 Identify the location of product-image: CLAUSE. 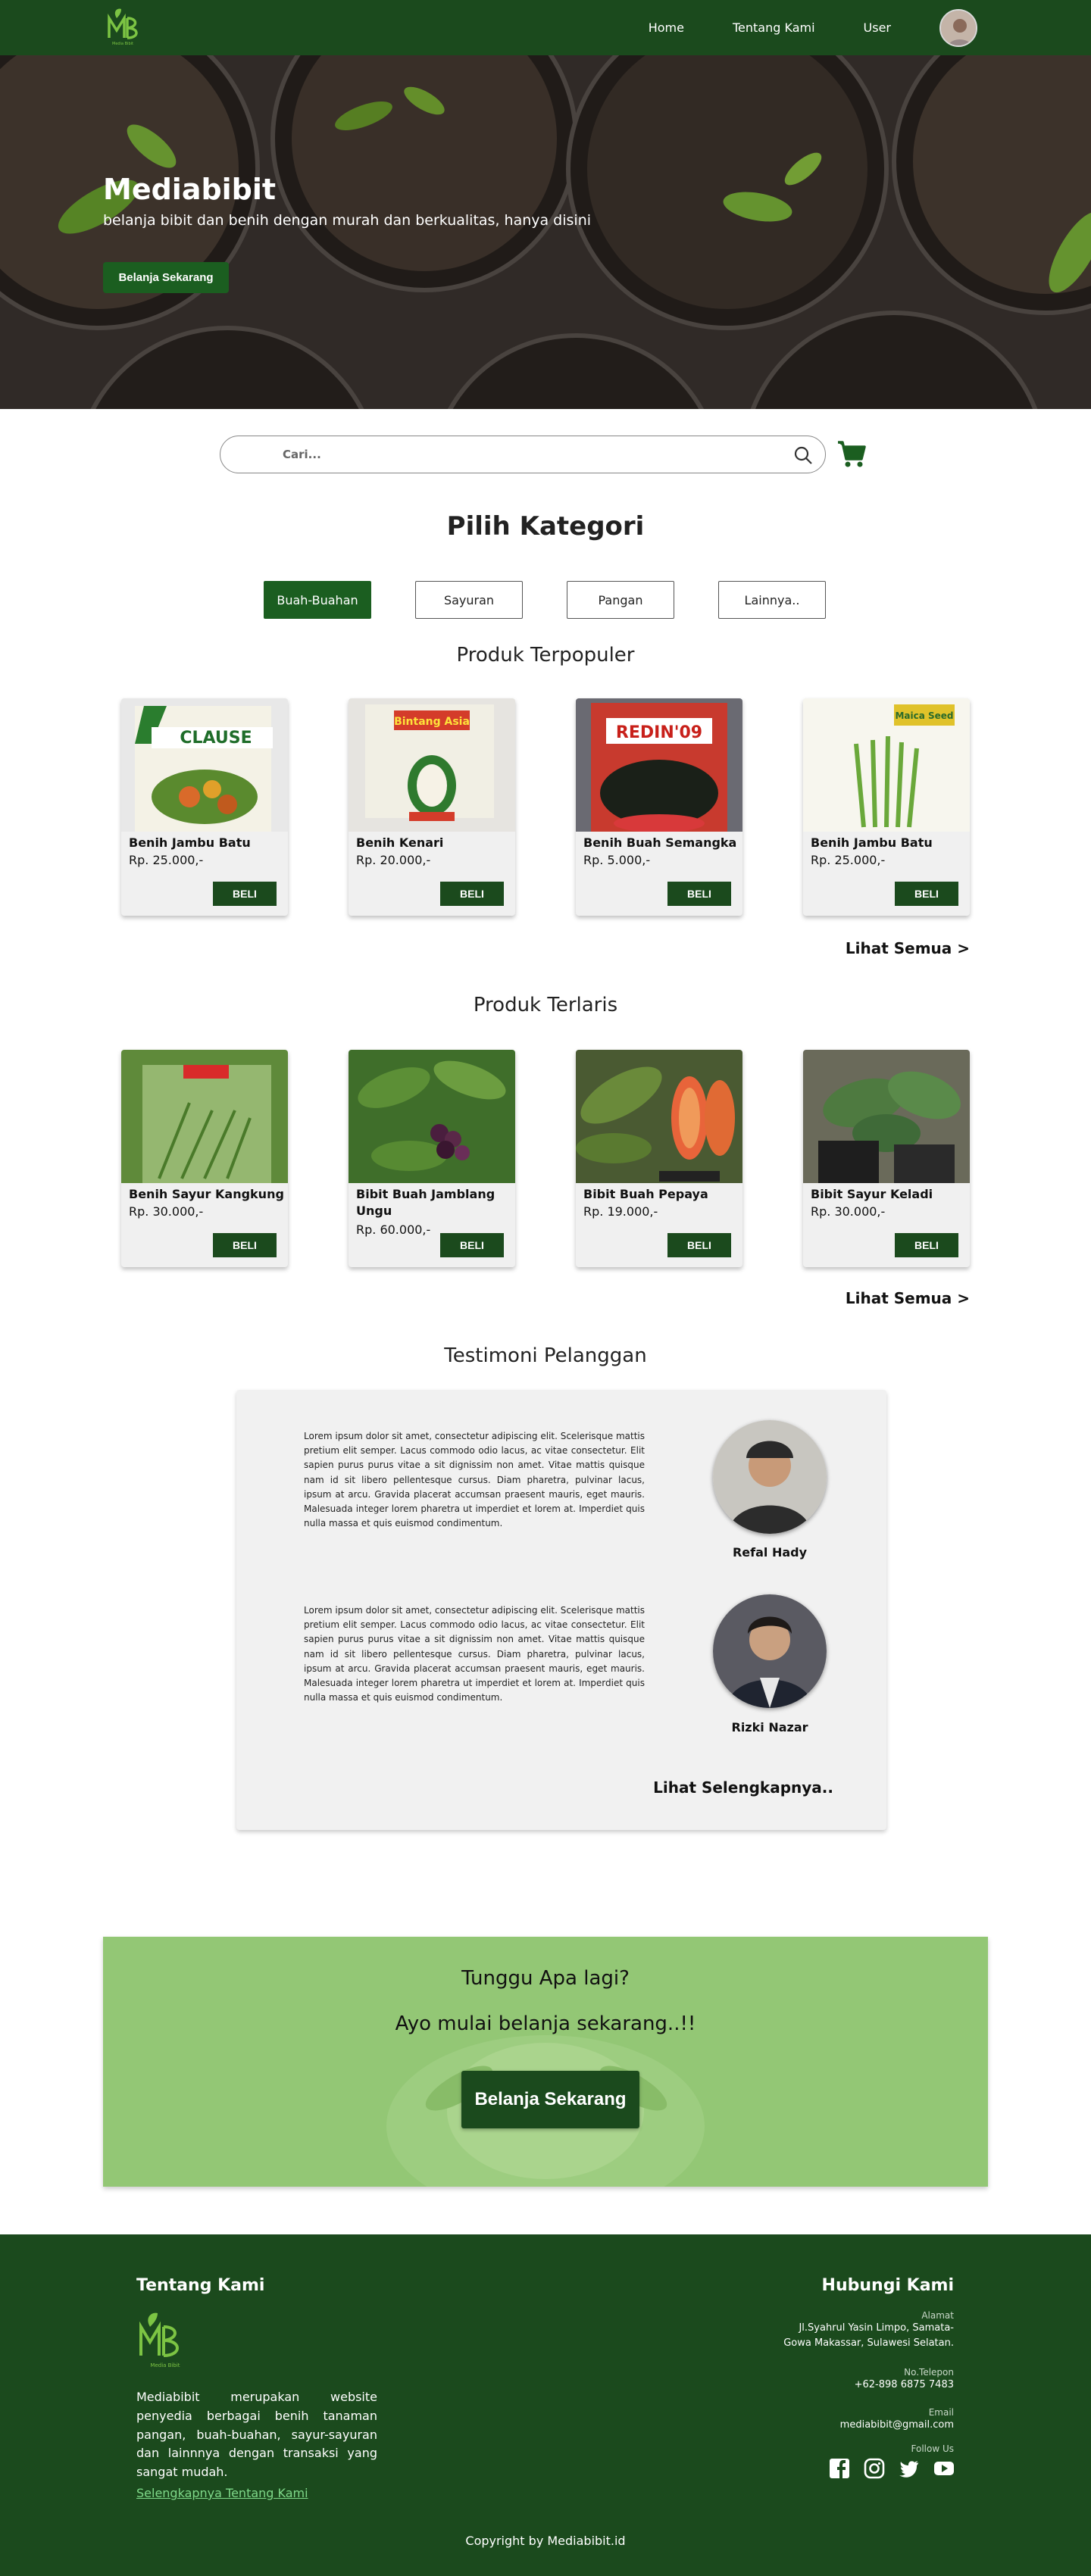
(204, 767).